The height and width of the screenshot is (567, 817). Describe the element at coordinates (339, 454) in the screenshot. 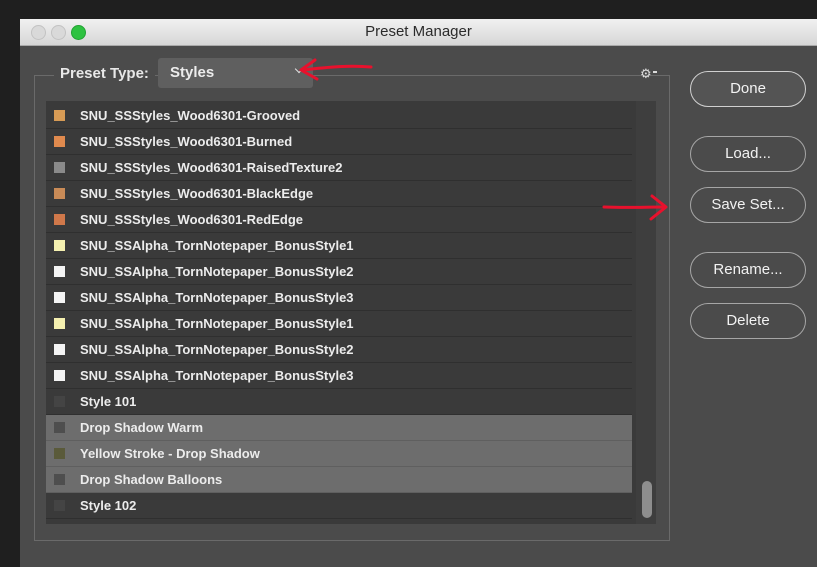

I see `list-item: Yellow Stroke - Drop Shadow` at that location.